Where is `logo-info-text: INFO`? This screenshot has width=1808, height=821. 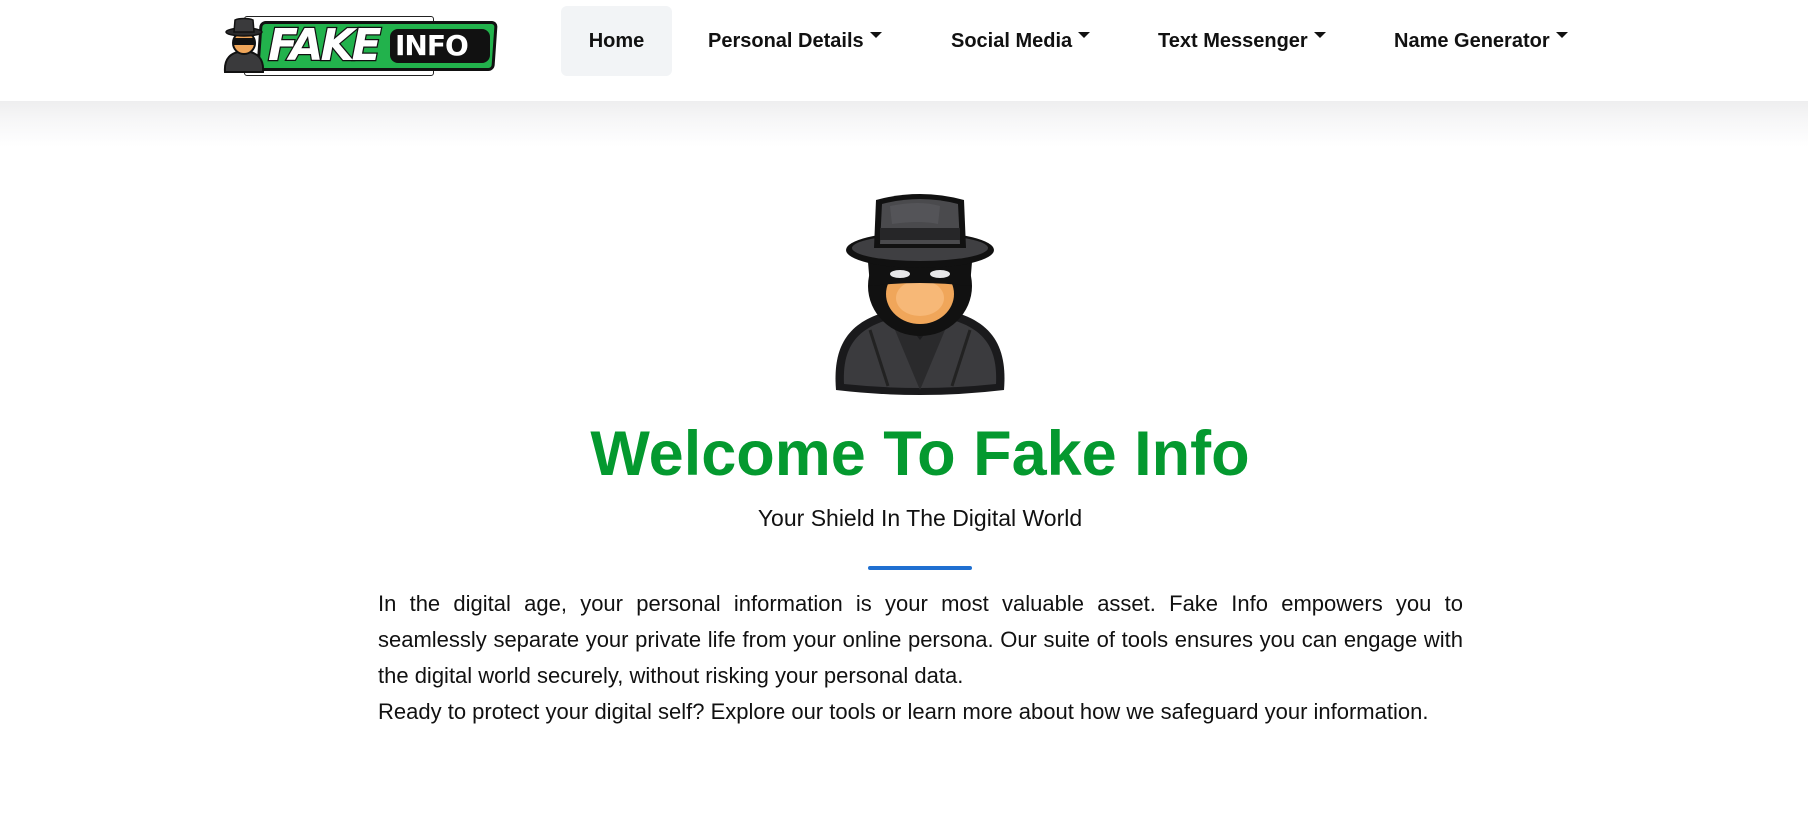 logo-info-text: INFO is located at coordinates (432, 45).